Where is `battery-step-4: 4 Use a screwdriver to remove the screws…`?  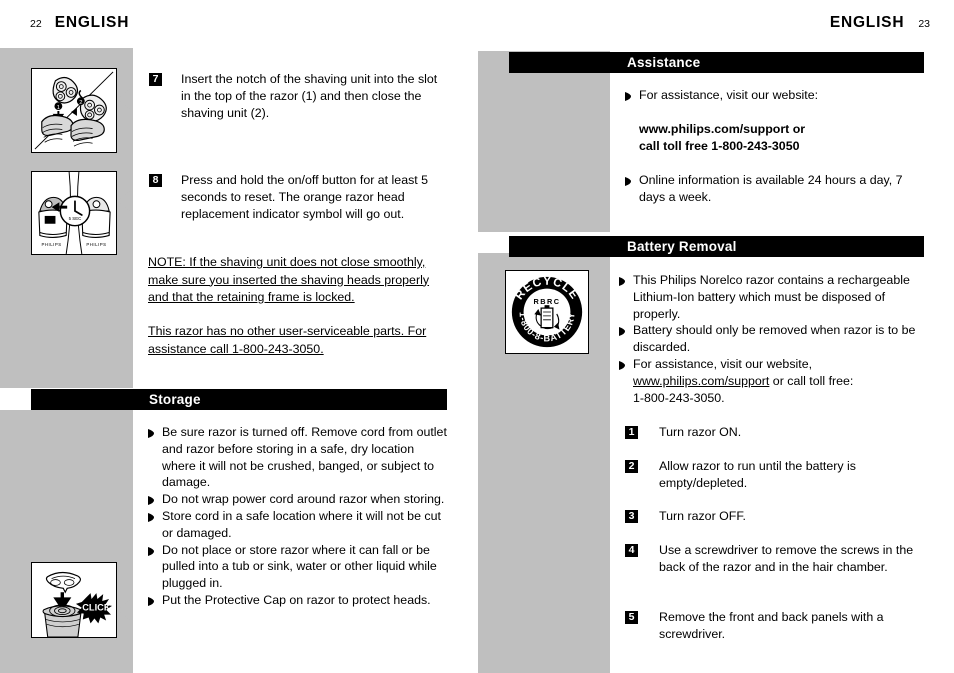
battery-step-4: 4 Use a screwdriver to remove the screws… is located at coordinates (775, 559).